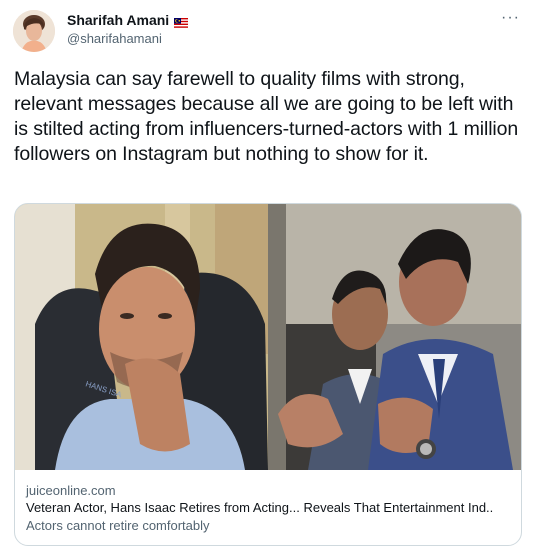 The width and height of the screenshot is (536, 556). What do you see at coordinates (181, 21) in the screenshot?
I see `malaysia-flag-icon` at bounding box center [181, 21].